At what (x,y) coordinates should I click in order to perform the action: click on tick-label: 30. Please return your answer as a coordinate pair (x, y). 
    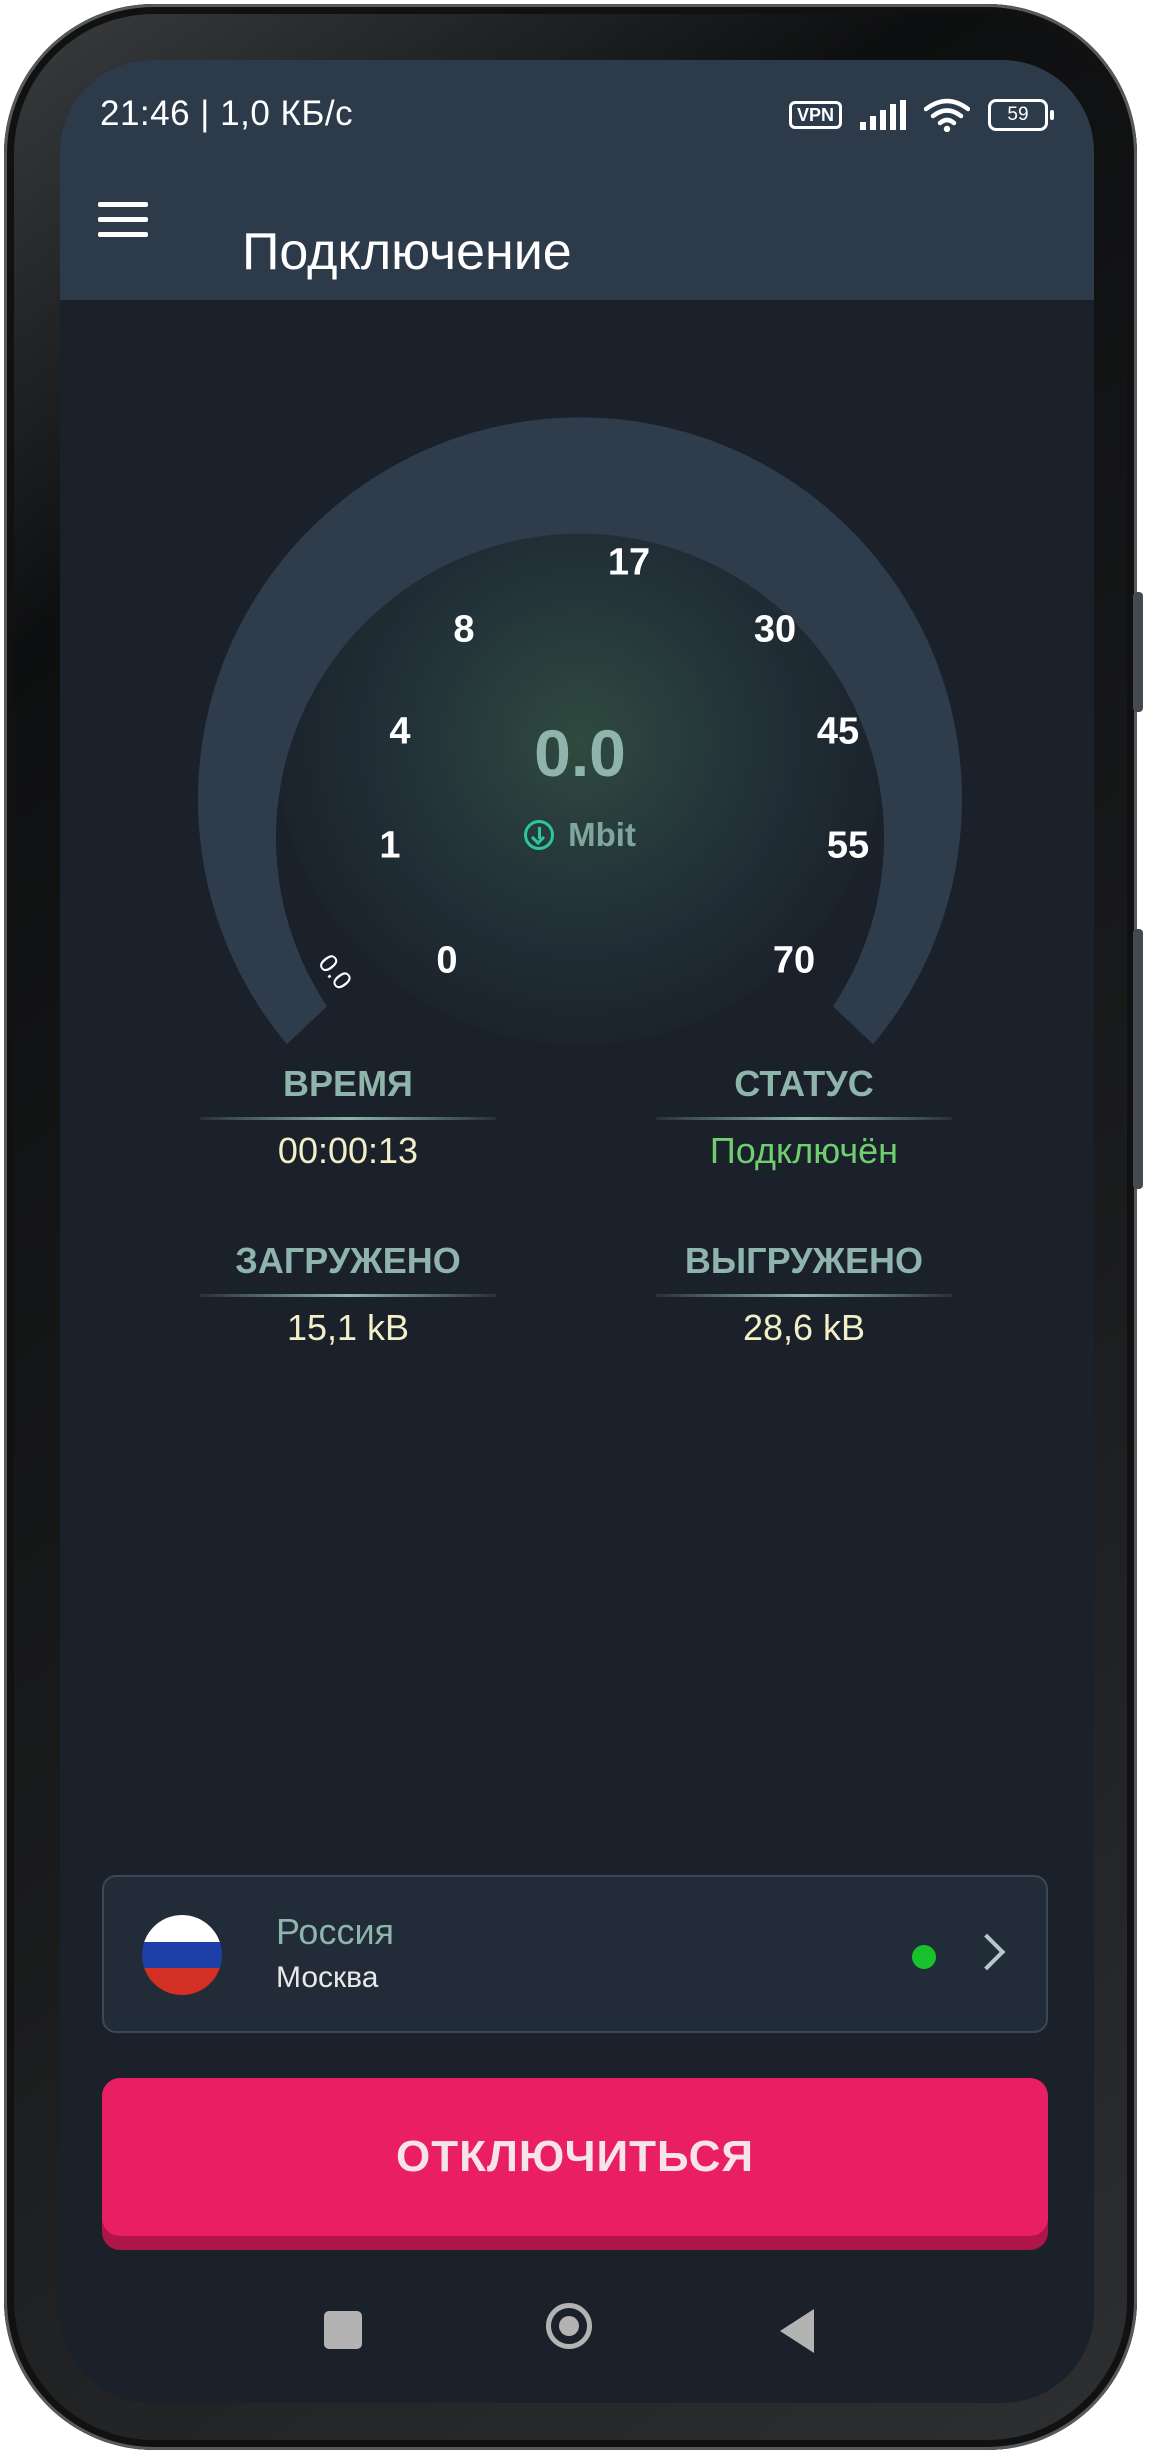
    Looking at the image, I should click on (775, 629).